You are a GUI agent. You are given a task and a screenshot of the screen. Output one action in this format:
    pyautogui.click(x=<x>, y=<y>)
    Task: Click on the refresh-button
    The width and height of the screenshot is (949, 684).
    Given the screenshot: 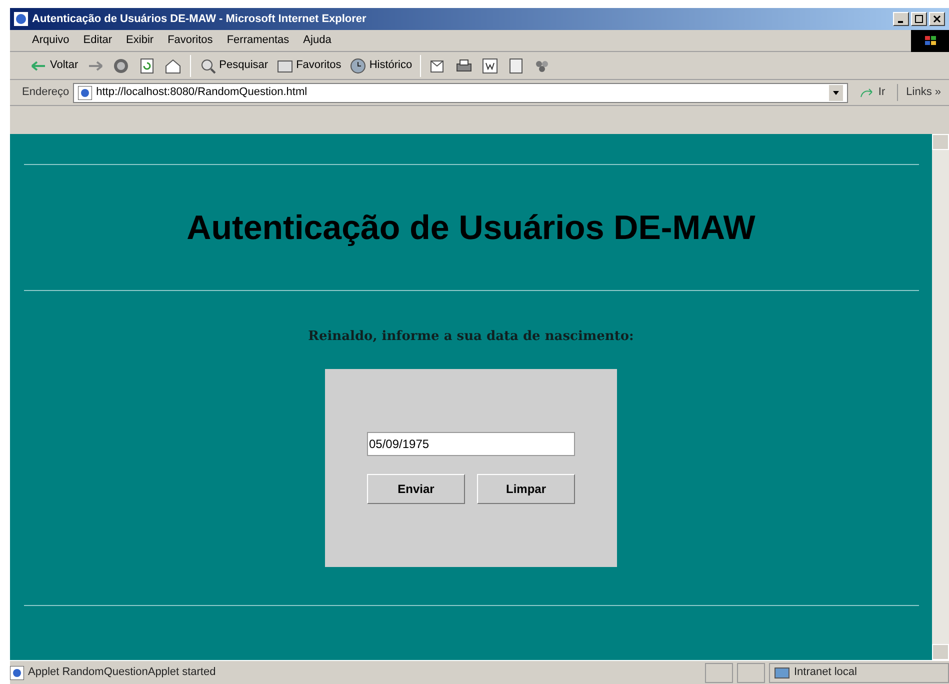 What is the action you would take?
    pyautogui.click(x=147, y=65)
    